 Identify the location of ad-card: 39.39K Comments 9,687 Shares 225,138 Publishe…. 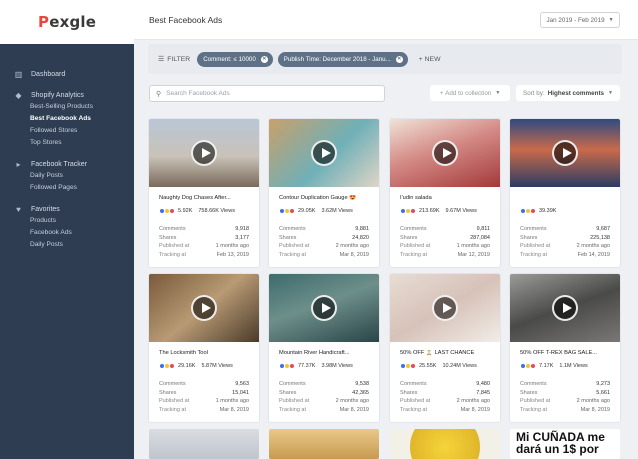
(565, 193).